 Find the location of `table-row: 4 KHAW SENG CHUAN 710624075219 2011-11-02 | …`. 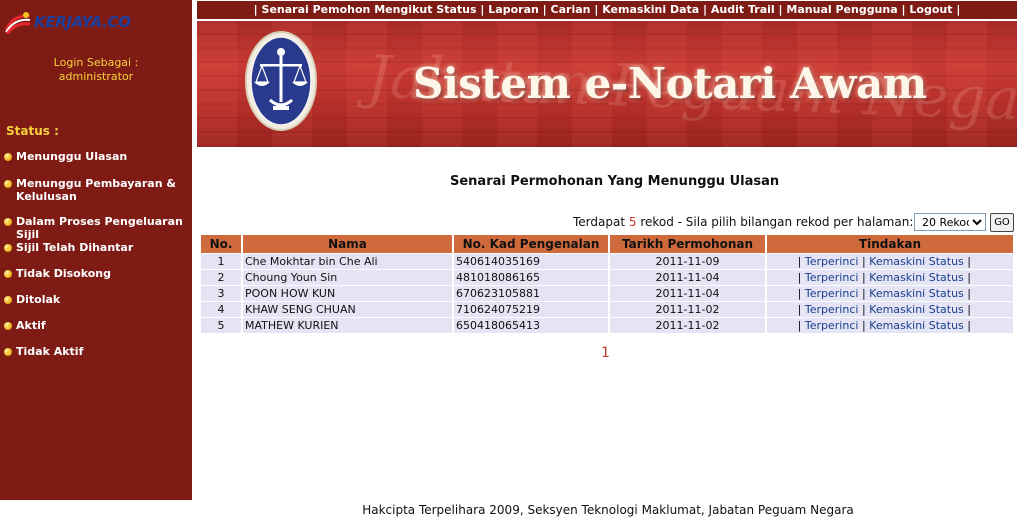

table-row: 4 KHAW SENG CHUAN 710624075219 2011-11-02 | … is located at coordinates (607, 309).